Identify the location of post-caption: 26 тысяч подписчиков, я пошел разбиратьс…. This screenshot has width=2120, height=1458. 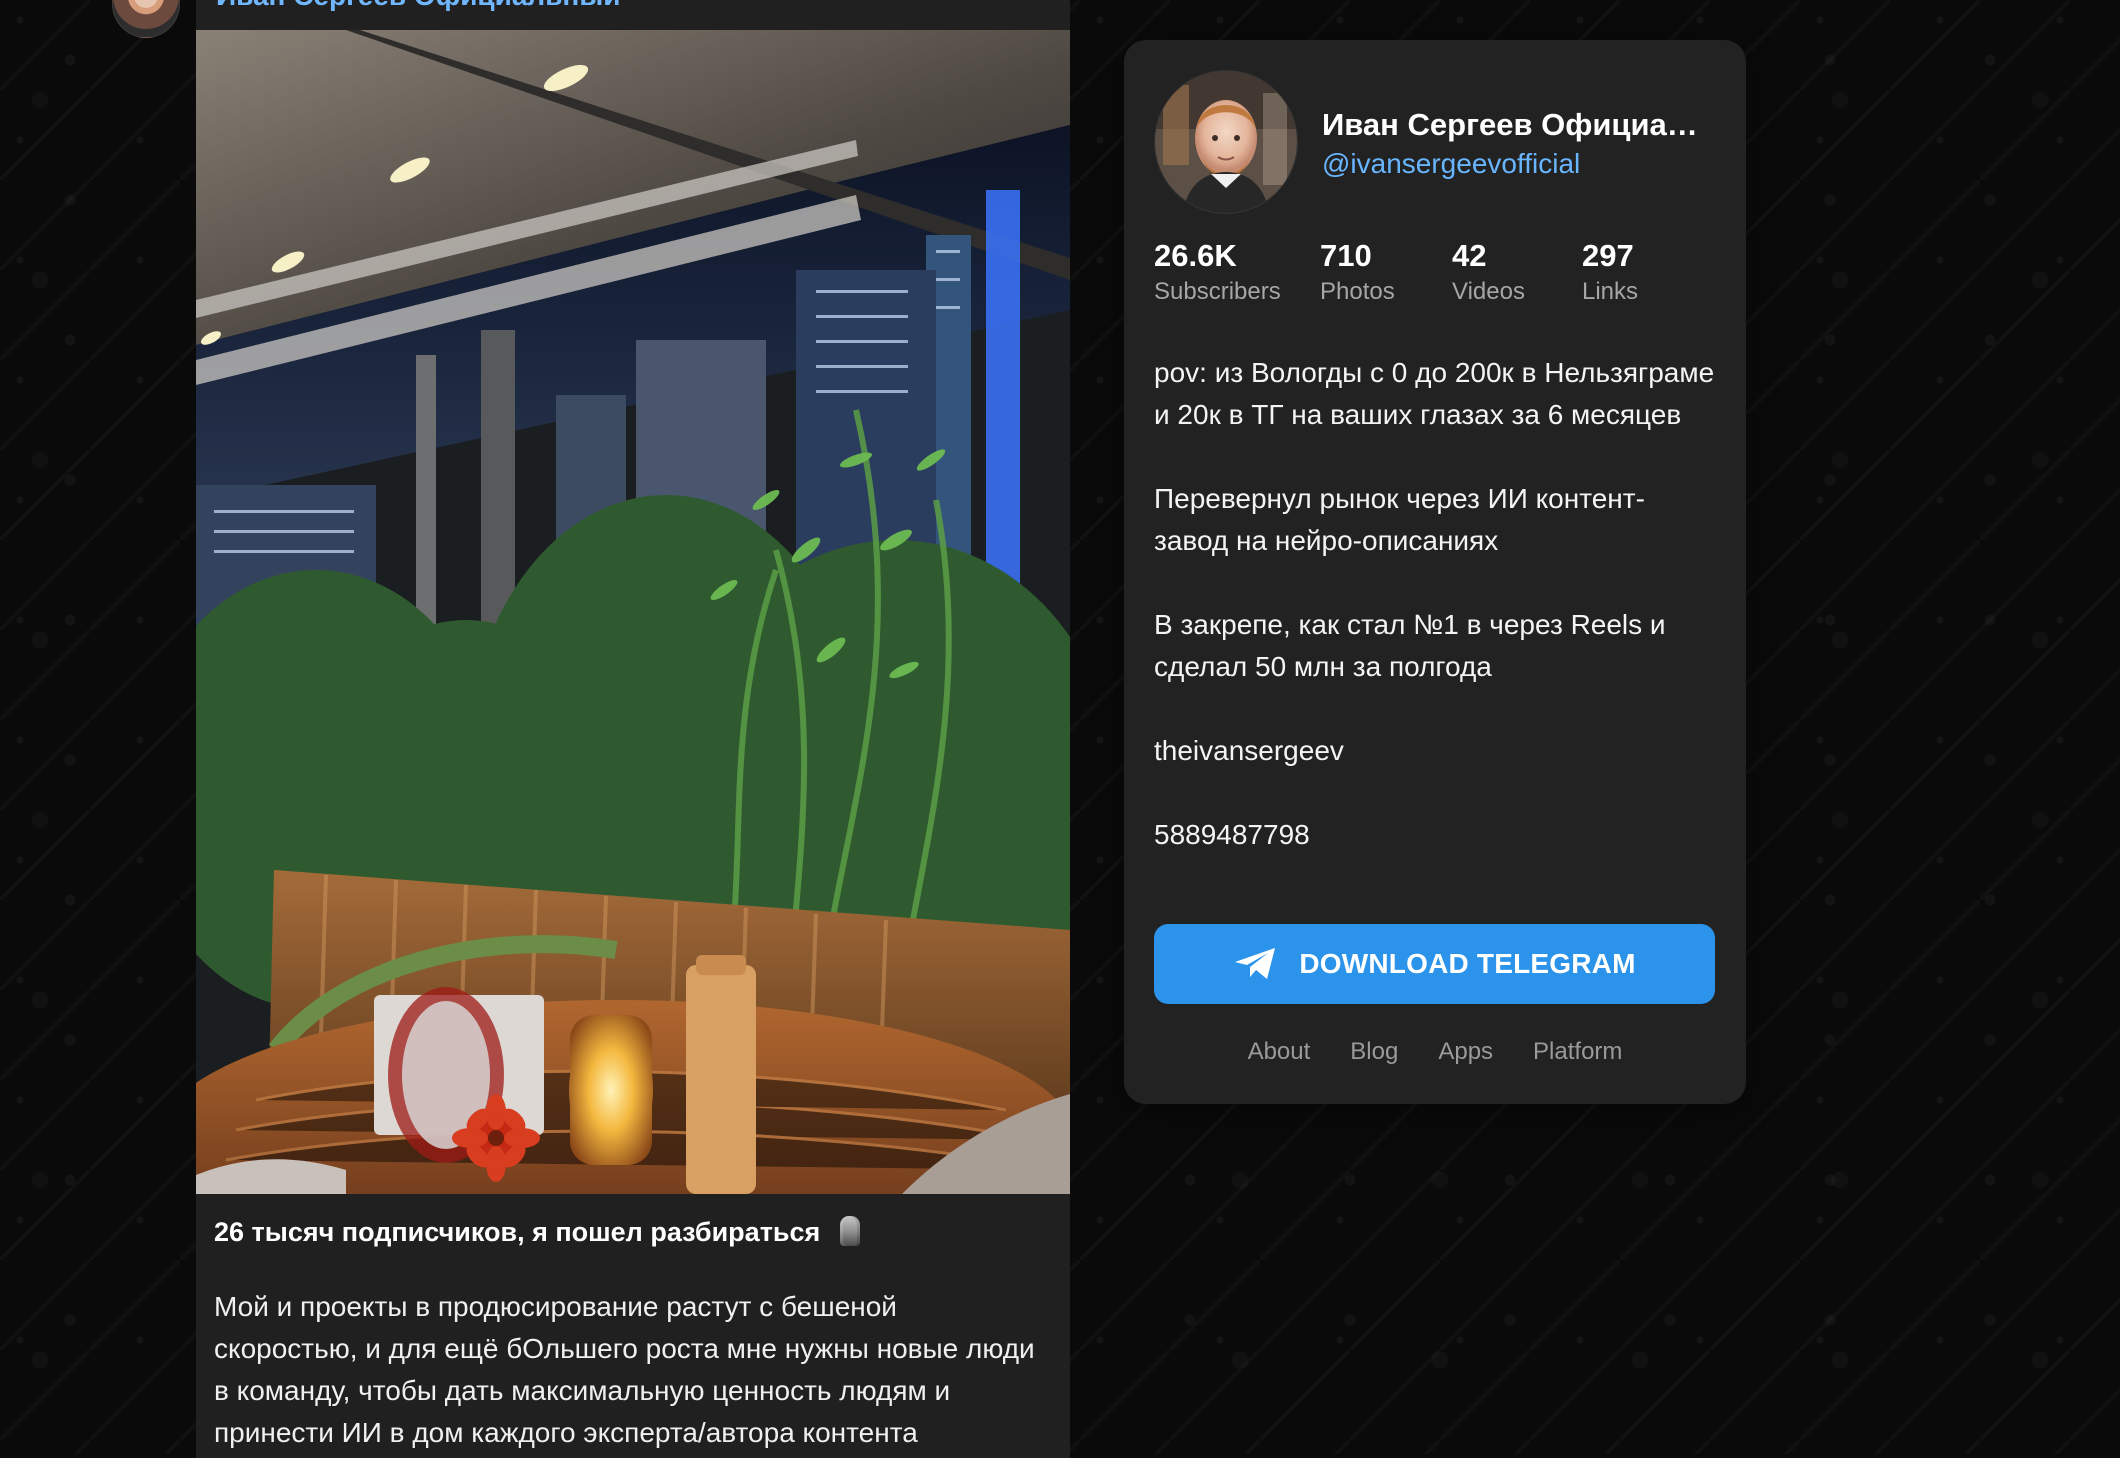
(633, 1333).